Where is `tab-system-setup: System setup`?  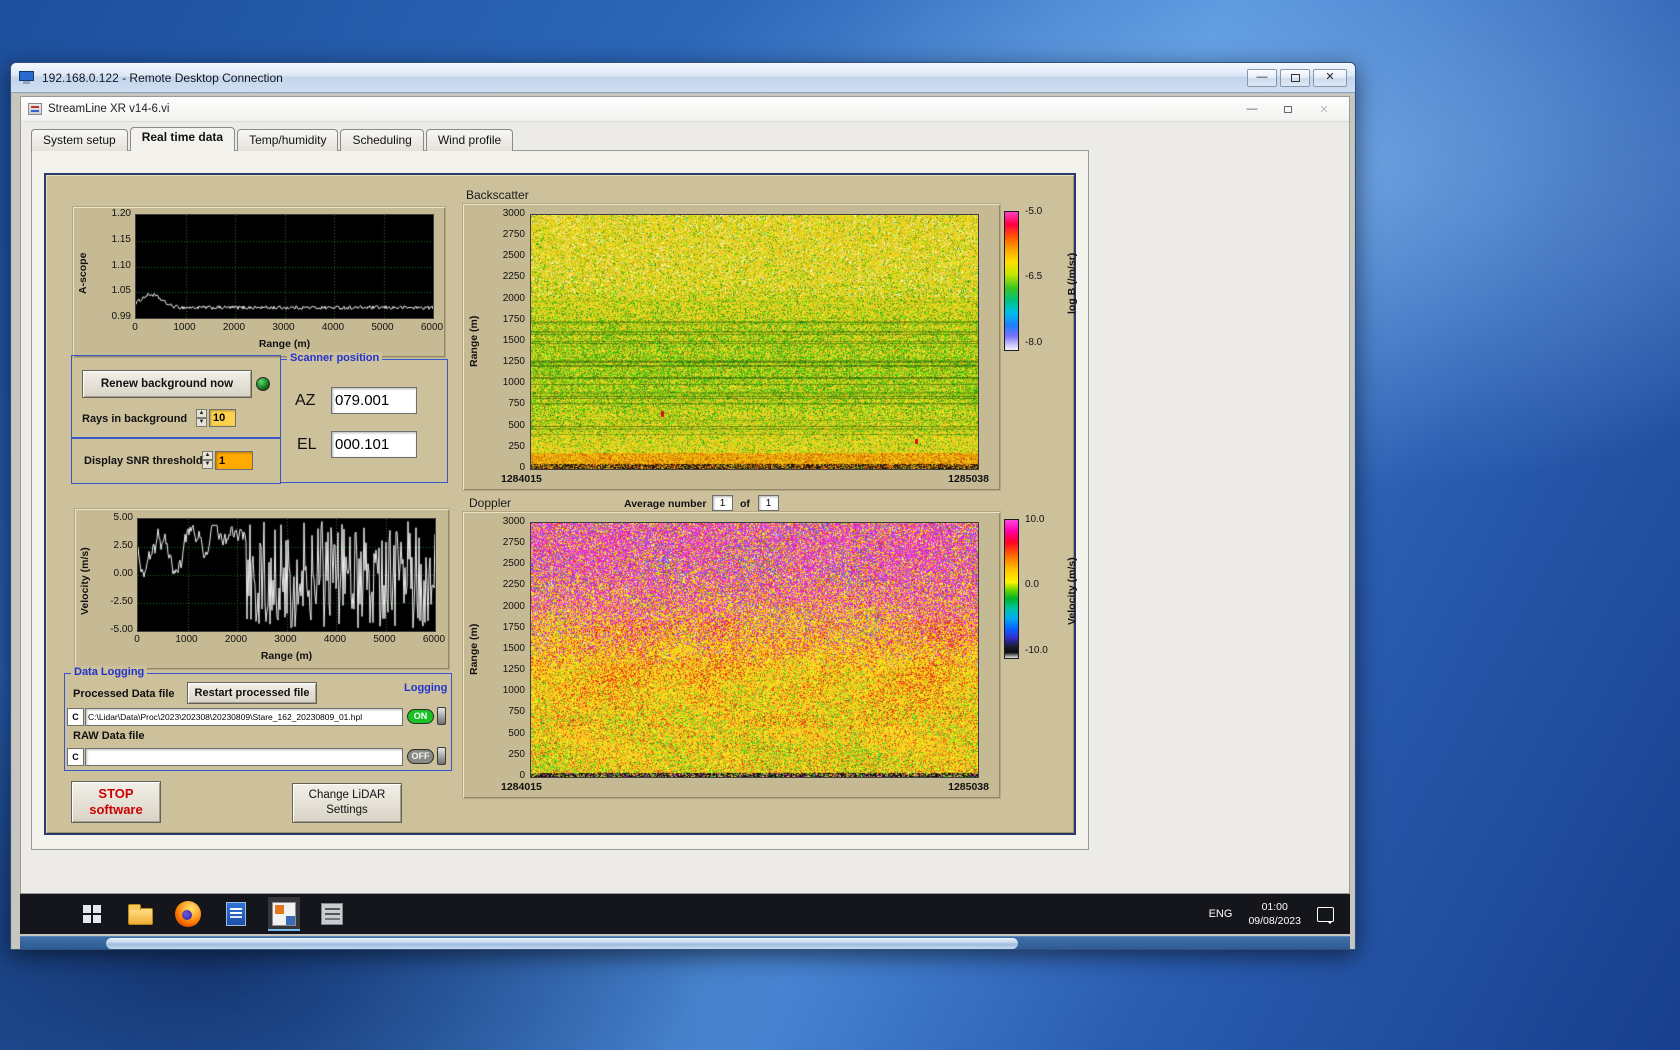 tab-system-setup: System setup is located at coordinates (79, 140).